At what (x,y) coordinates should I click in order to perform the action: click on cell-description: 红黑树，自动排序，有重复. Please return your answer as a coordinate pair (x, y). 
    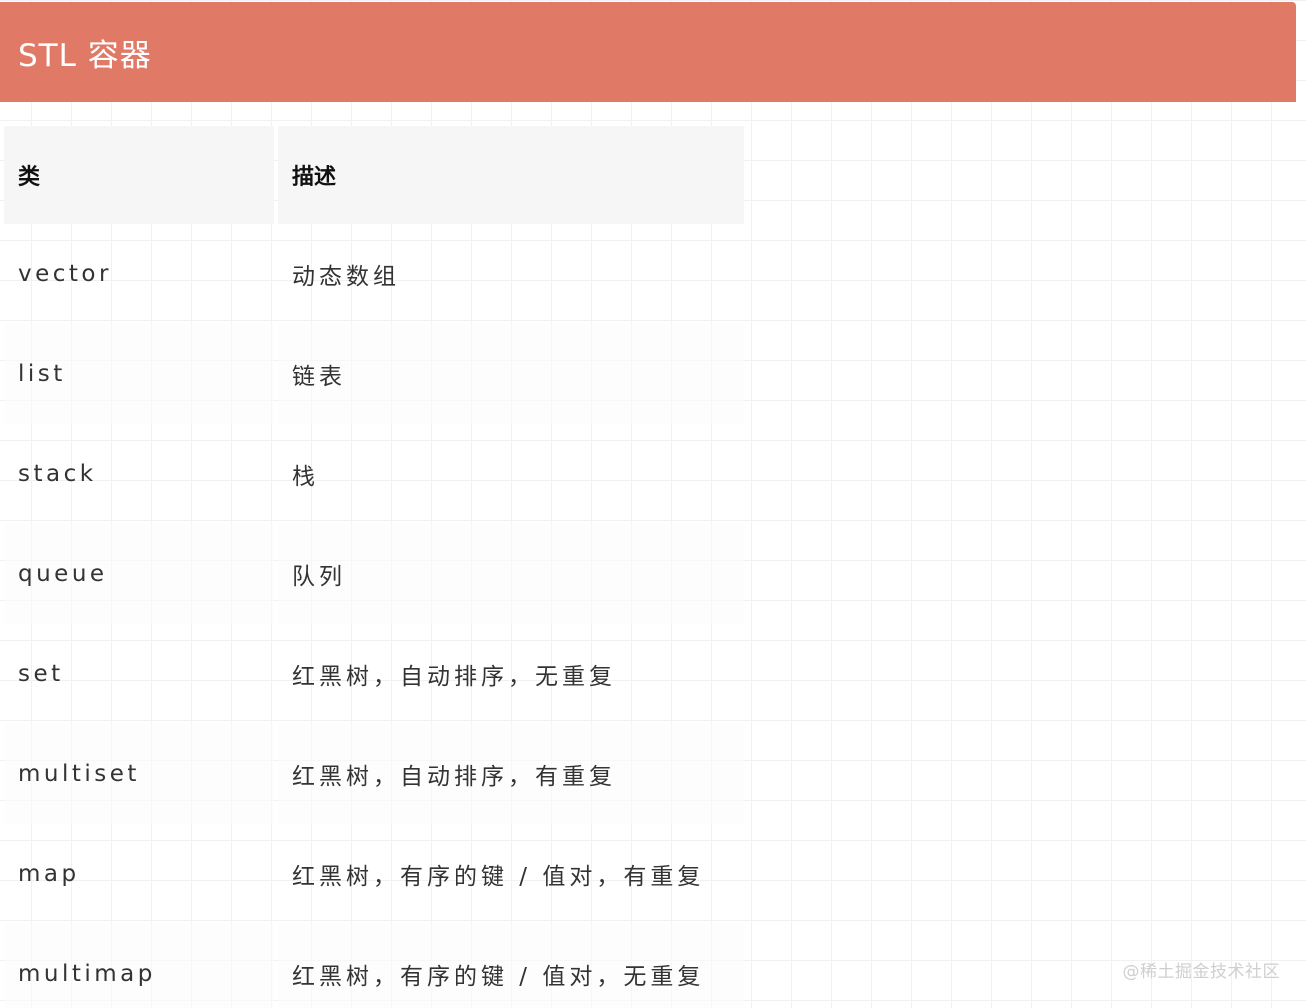
    Looking at the image, I should click on (511, 774).